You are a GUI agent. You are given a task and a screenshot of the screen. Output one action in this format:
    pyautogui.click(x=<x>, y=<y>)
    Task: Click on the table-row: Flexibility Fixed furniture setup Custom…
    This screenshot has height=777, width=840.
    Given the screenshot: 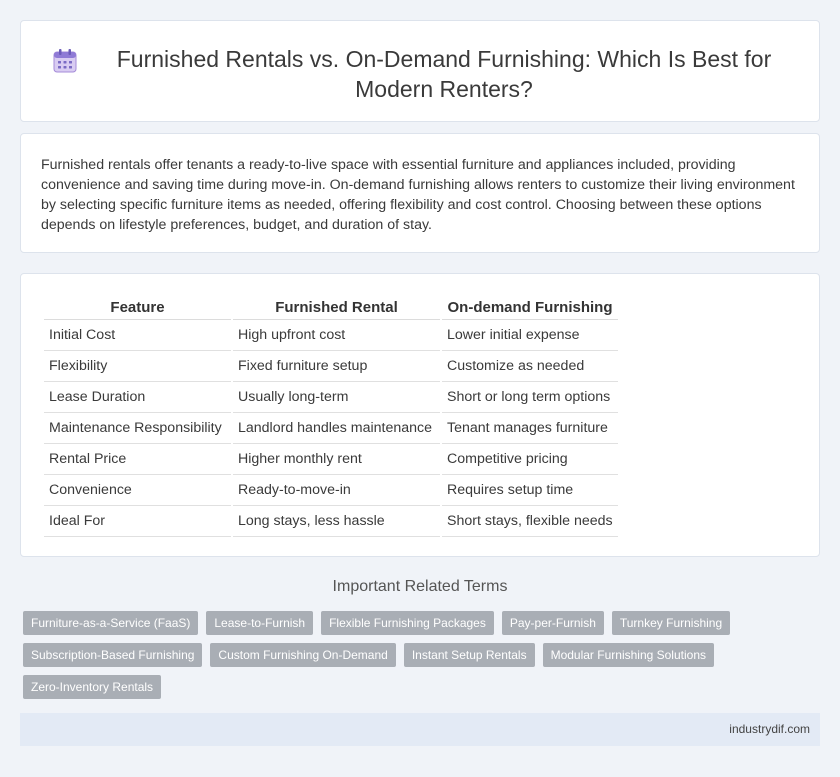 What is the action you would take?
    pyautogui.click(x=331, y=366)
    